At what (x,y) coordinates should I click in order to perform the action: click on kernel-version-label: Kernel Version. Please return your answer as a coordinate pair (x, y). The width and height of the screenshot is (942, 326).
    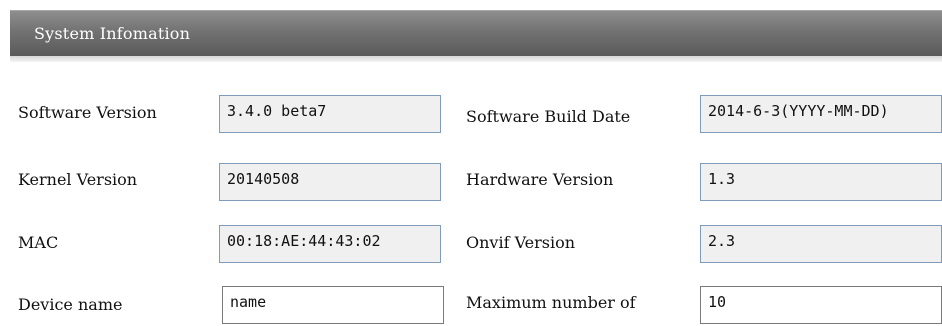
    Looking at the image, I should click on (78, 179).